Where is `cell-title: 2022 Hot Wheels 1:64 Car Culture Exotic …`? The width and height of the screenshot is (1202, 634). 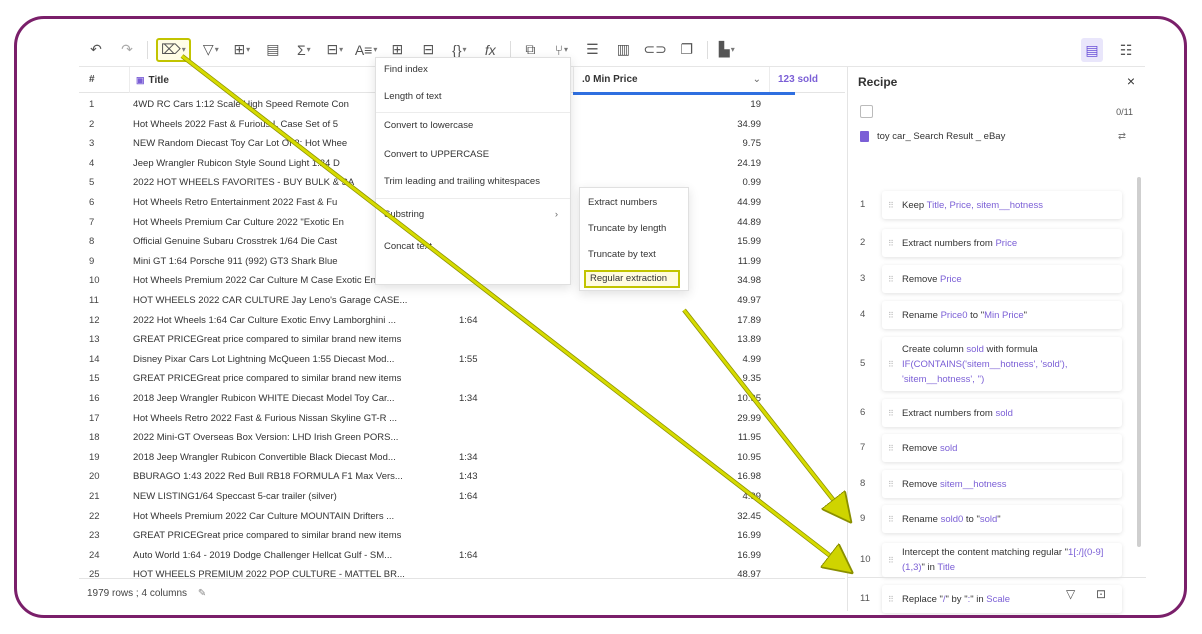
cell-title: 2022 Hot Wheels 1:64 Car Culture Exotic … is located at coordinates (292, 321).